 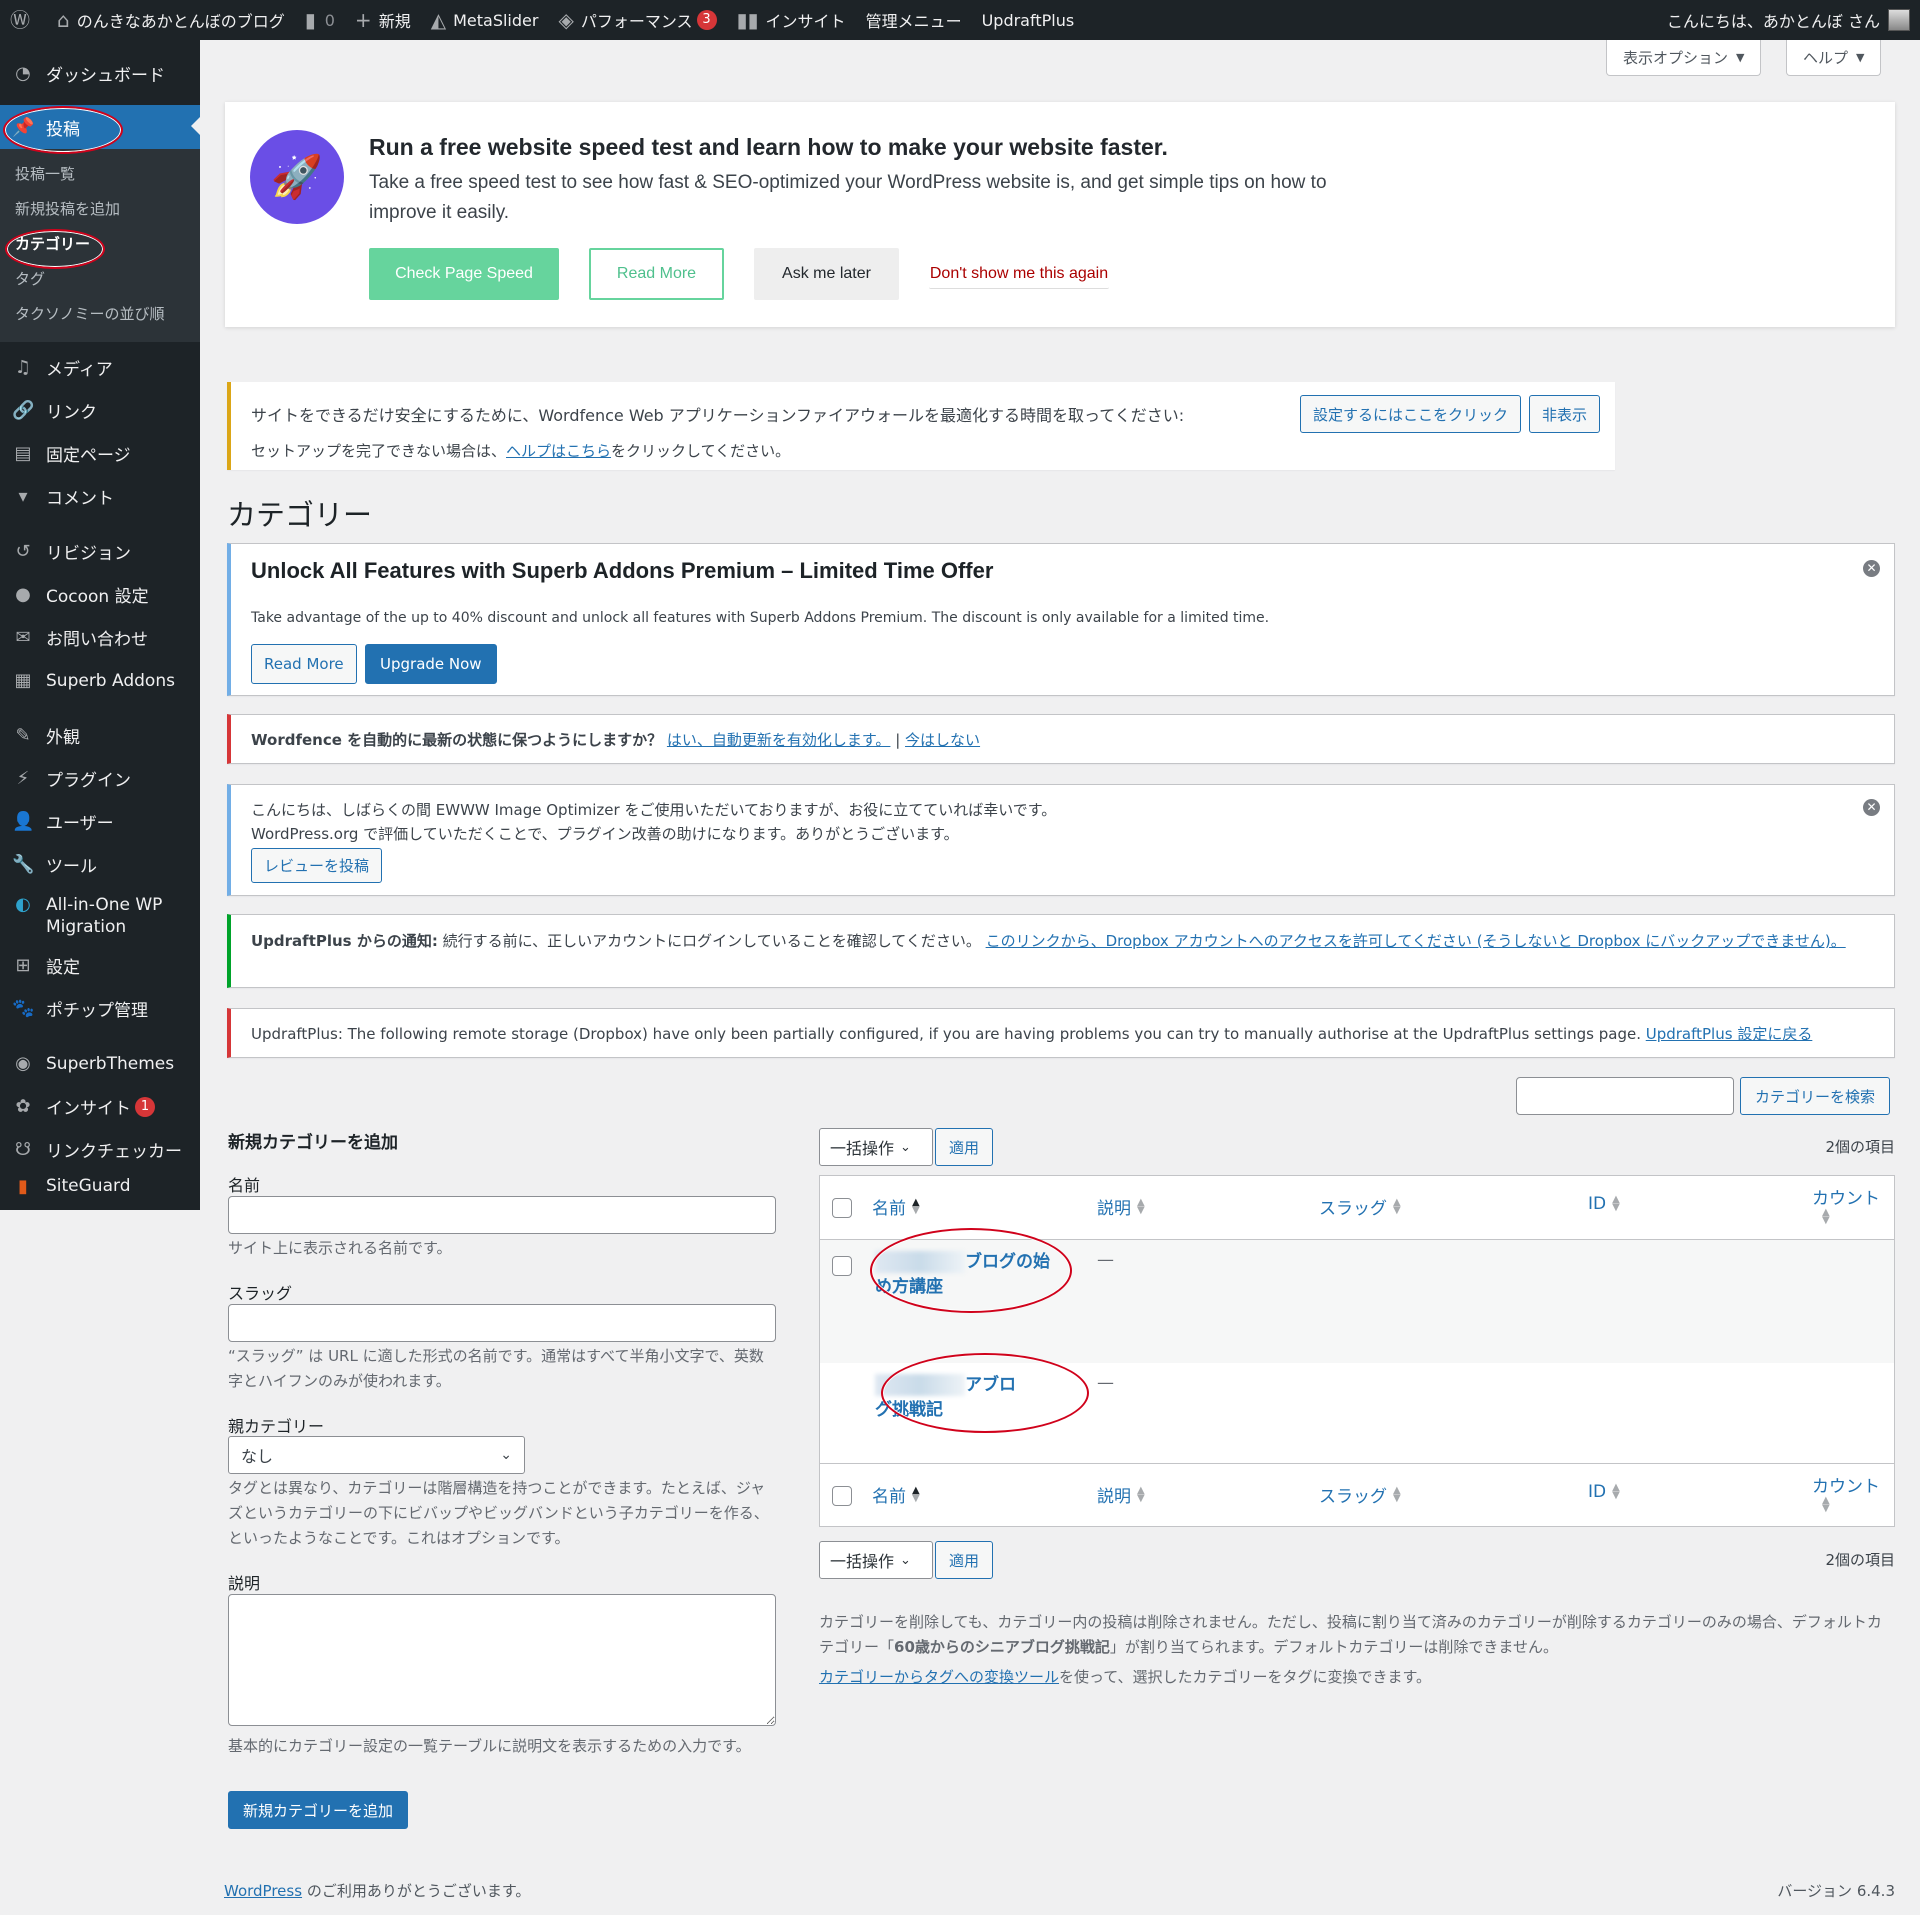 I want to click on wordfence-hide-button: 非表示, so click(x=1565, y=414).